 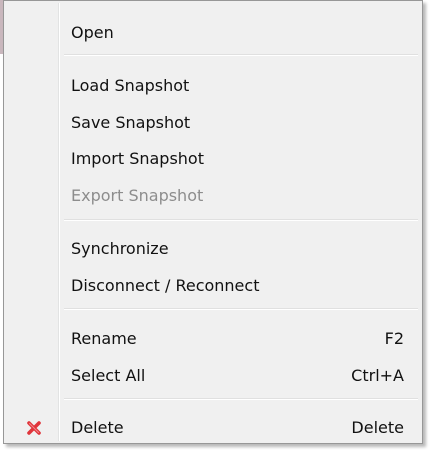 What do you see at coordinates (213, 159) in the screenshot?
I see `menu-item-import-snapshot: Import Snapshot` at bounding box center [213, 159].